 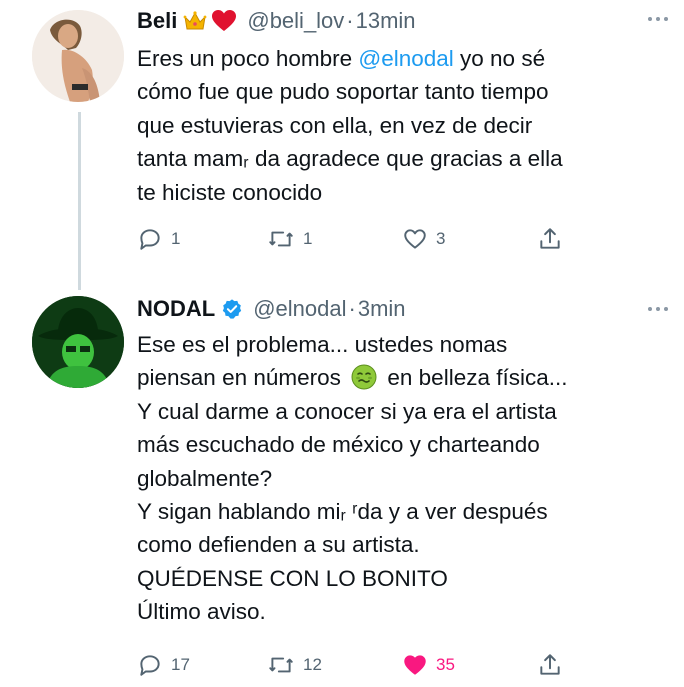 I want to click on tweet-text-line: Último aviso., so click(x=398, y=611).